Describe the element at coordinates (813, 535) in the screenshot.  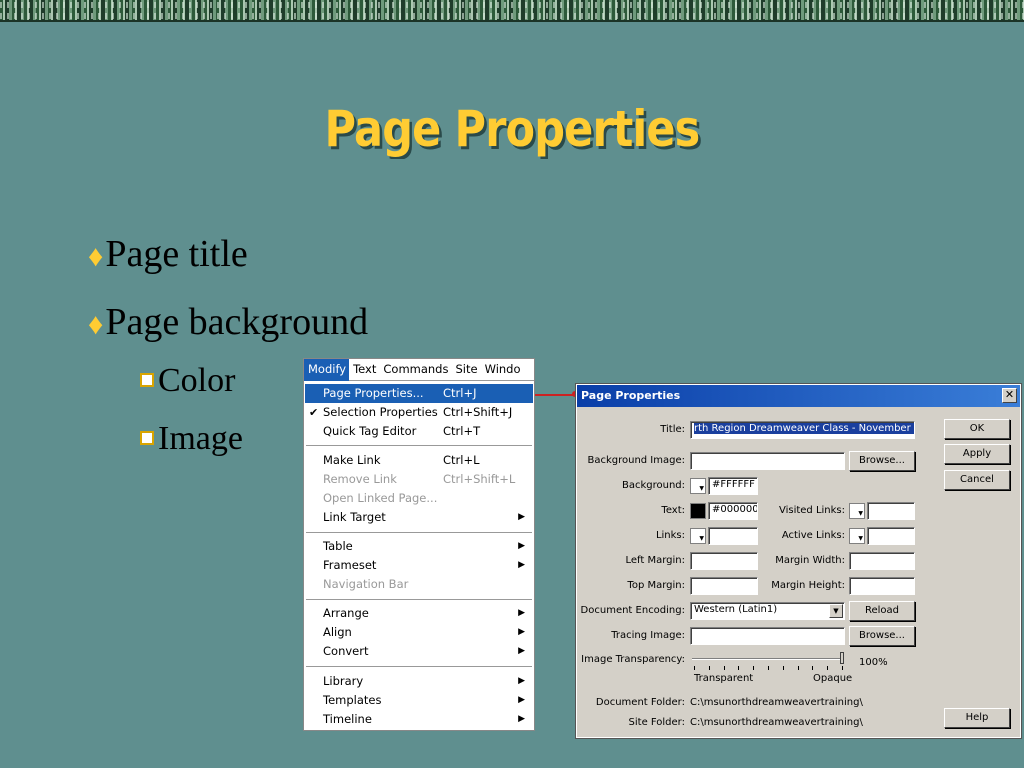
I see `active-links-label: Active Links:` at that location.